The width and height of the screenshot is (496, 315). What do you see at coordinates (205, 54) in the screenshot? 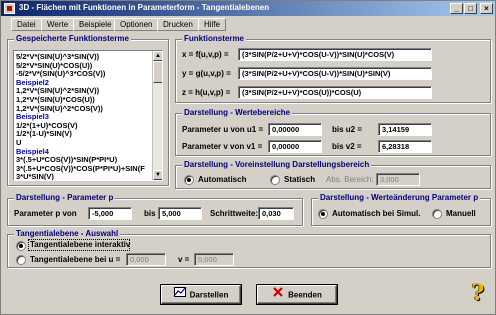
I see `x-function-label: x = f(u,v,p) =` at bounding box center [205, 54].